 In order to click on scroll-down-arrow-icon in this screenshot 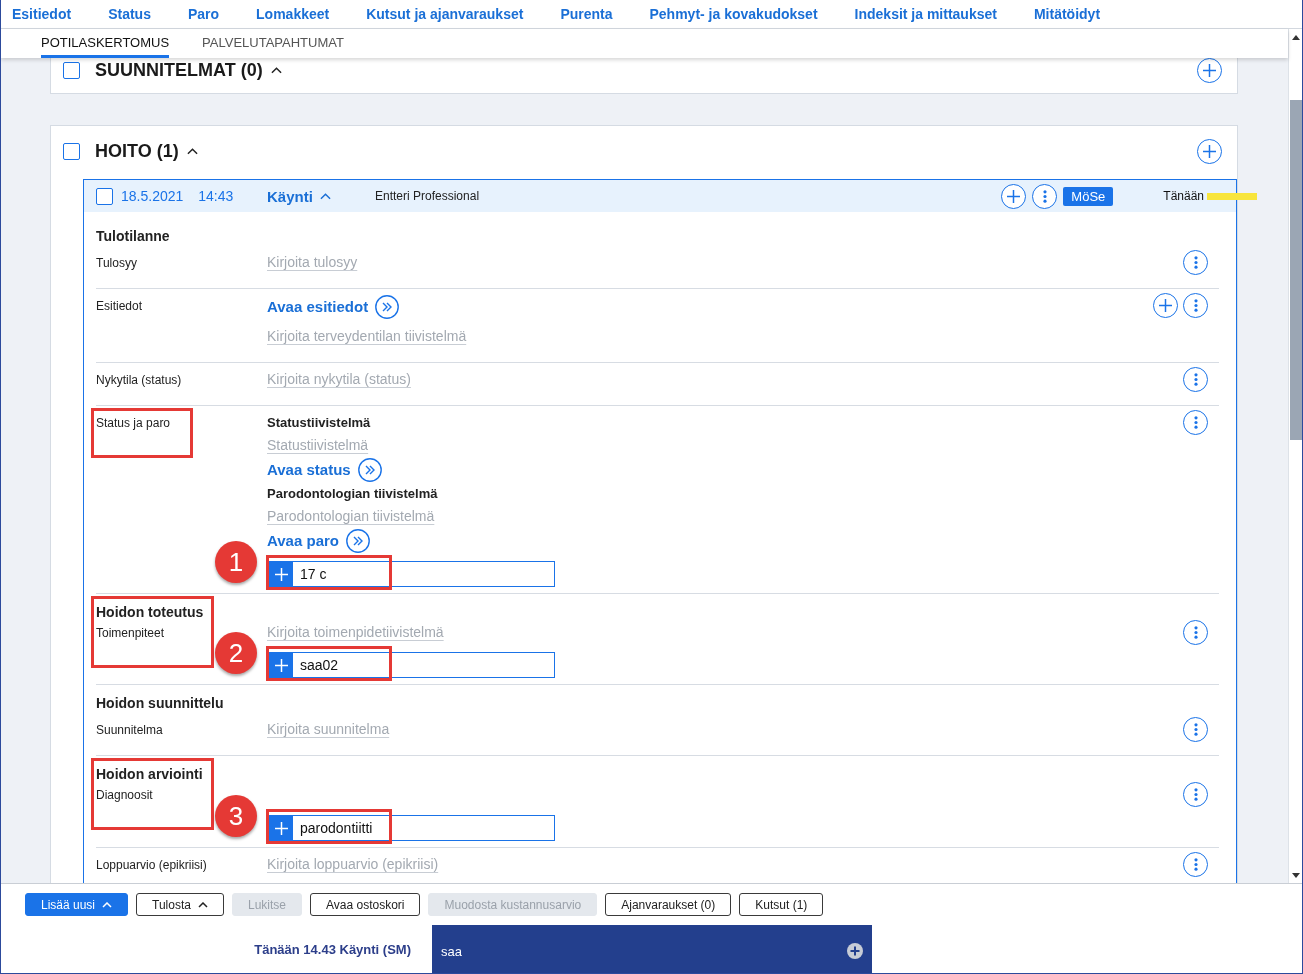, I will do `click(1295, 875)`.